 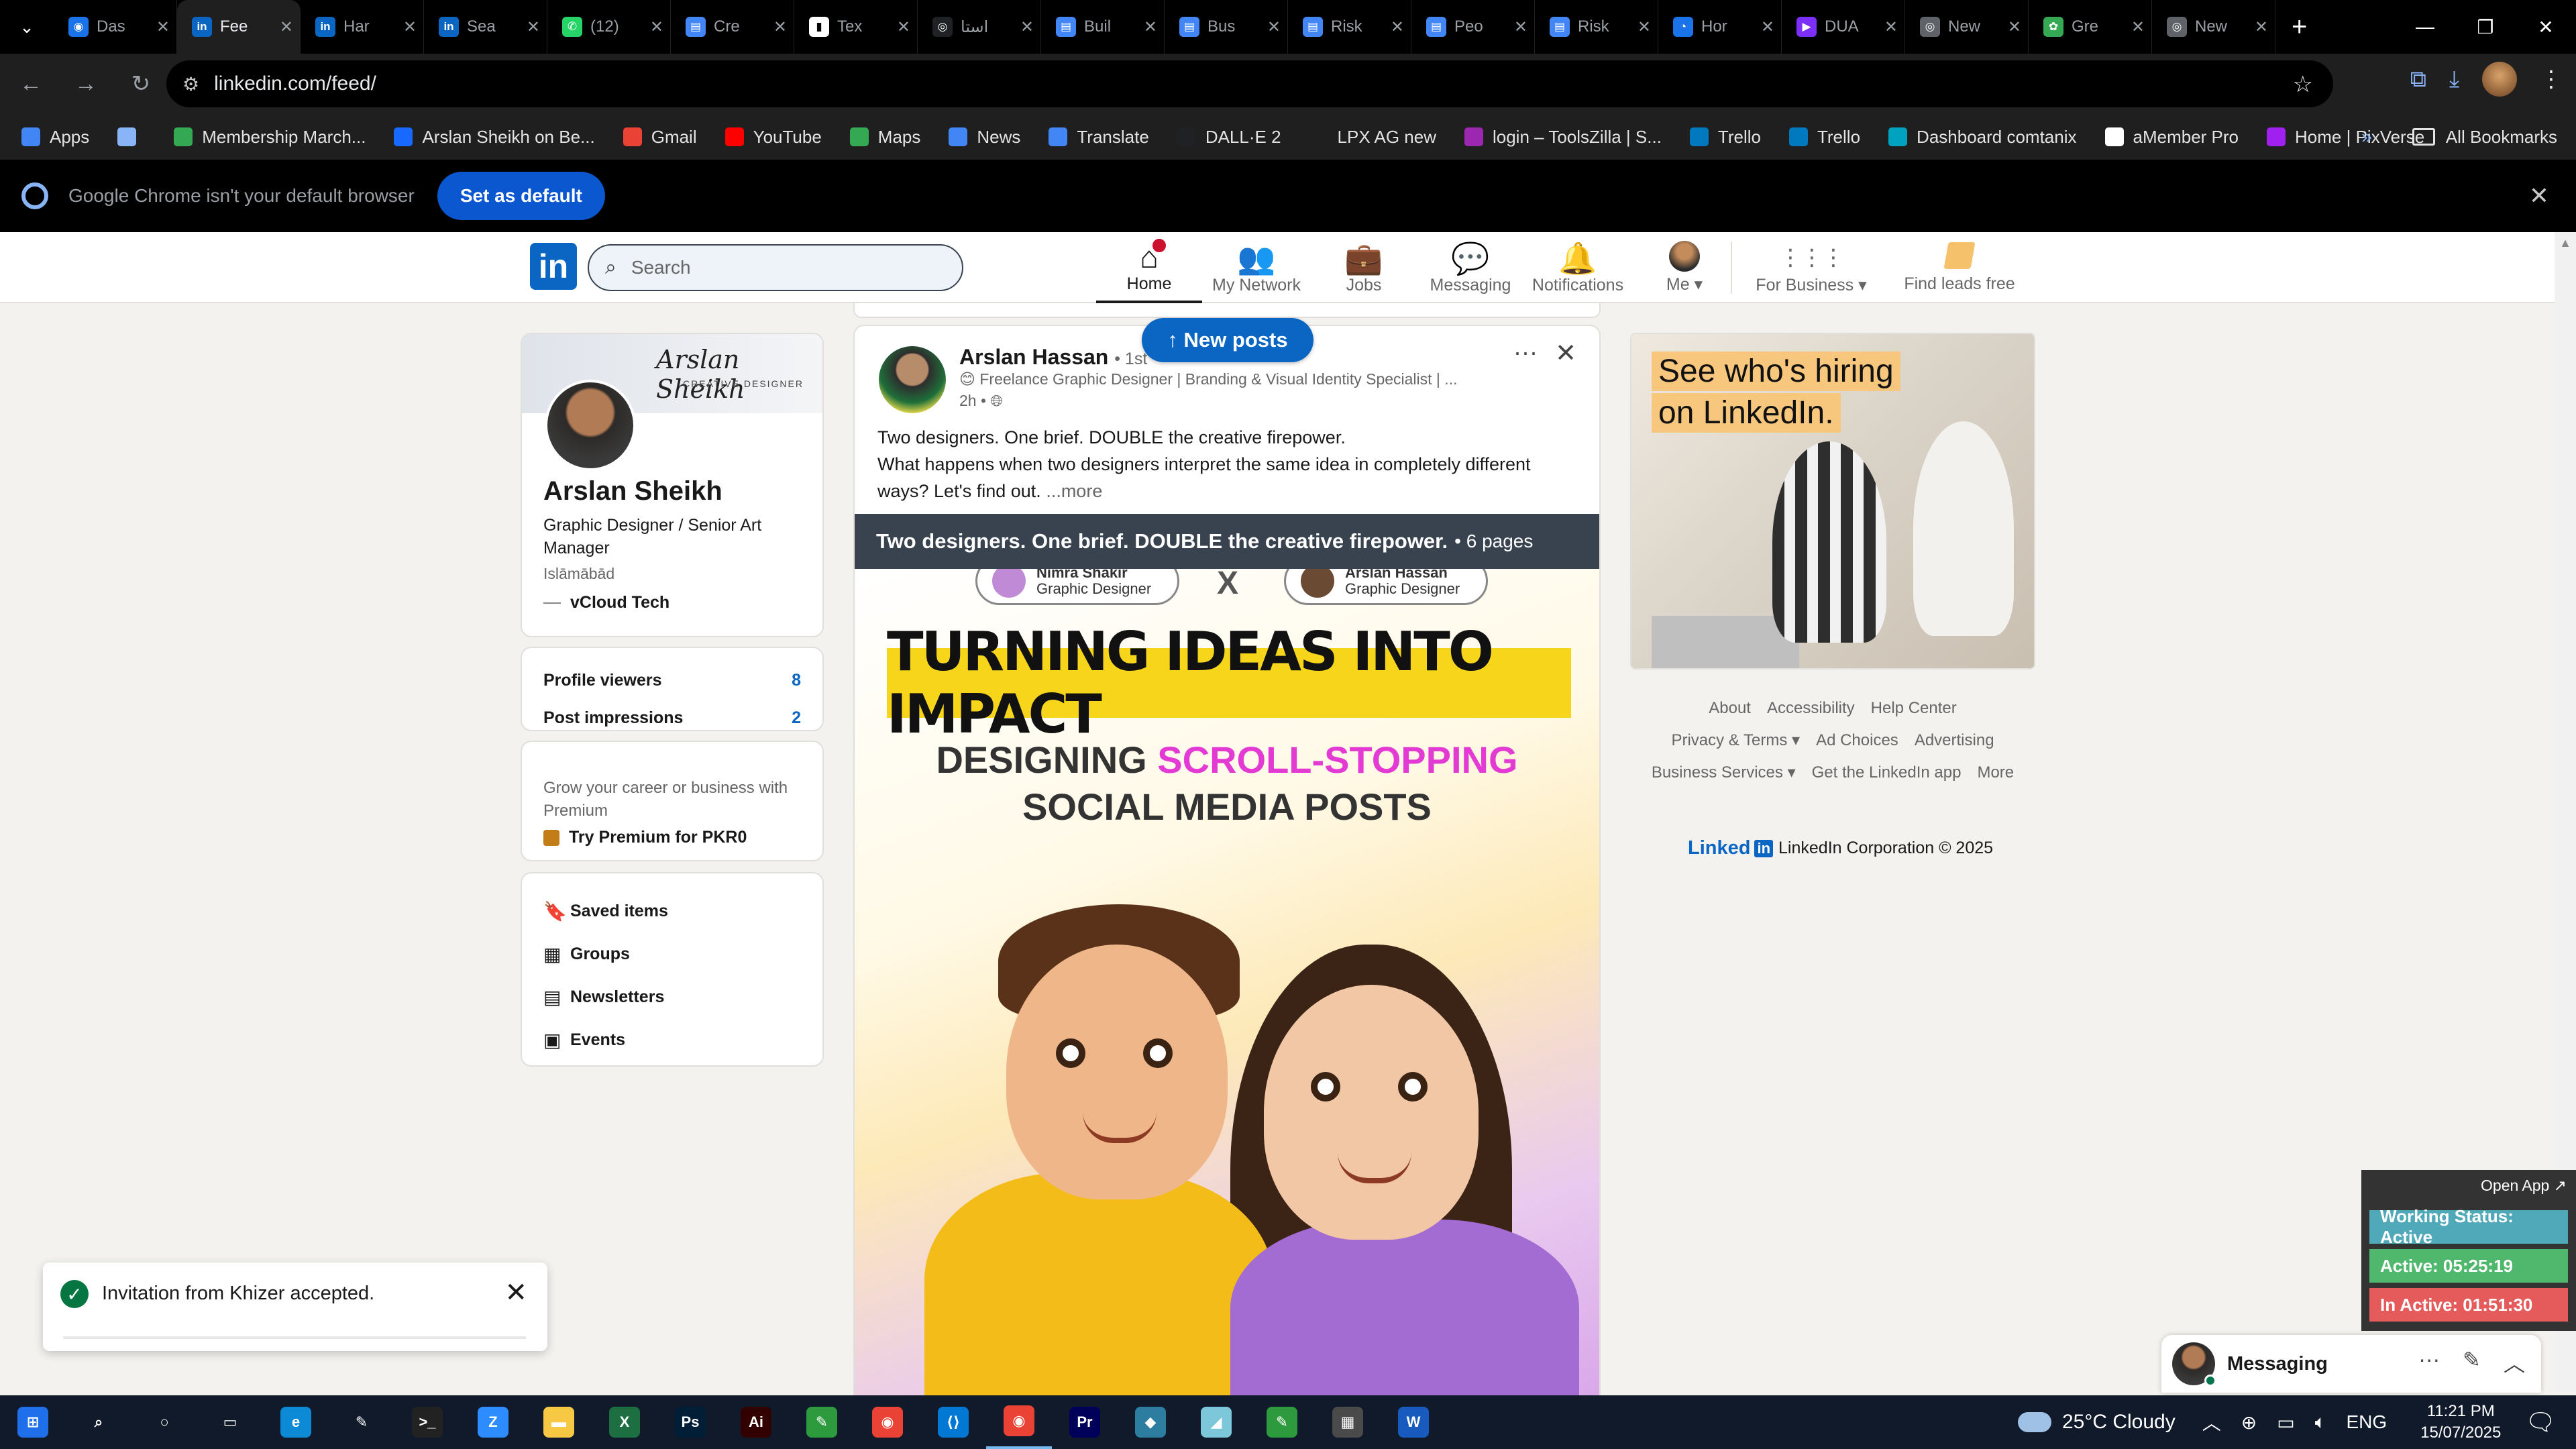 What do you see at coordinates (2429, 1362) in the screenshot?
I see `more-options-icon: ···` at bounding box center [2429, 1362].